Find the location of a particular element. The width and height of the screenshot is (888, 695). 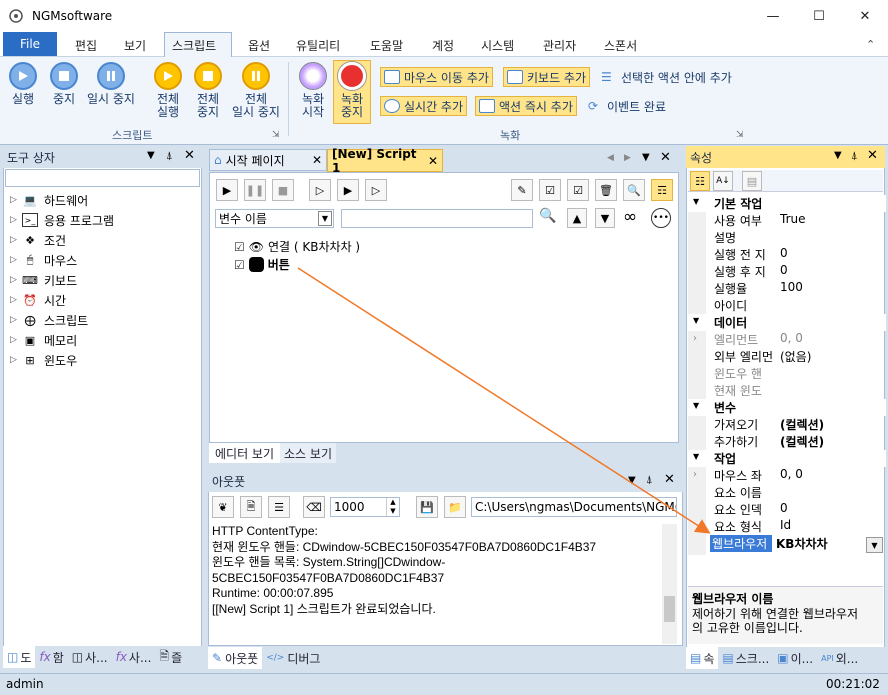

tab-scroll-right-icon: ▶ is located at coordinates (627, 158).